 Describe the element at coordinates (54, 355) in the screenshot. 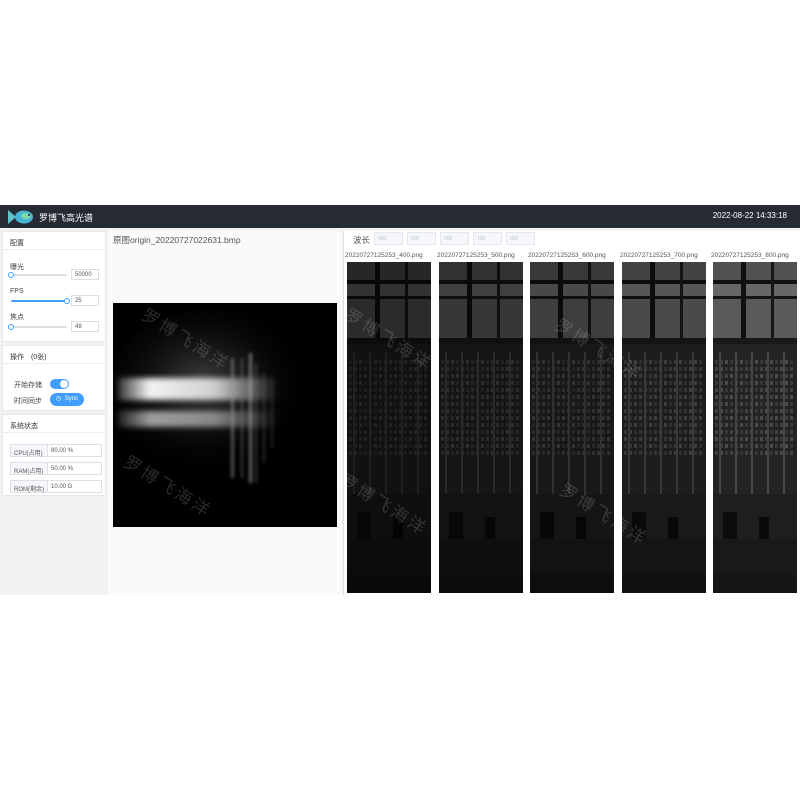

I see `operations-panel-title: 操作 (0张)` at that location.